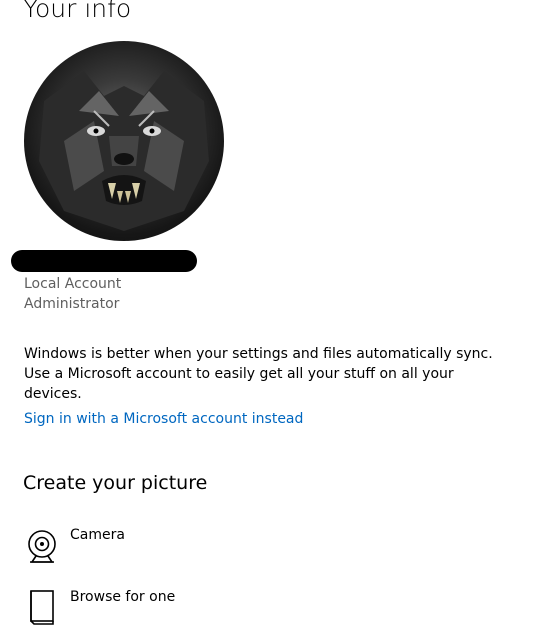 The width and height of the screenshot is (541, 635). I want to click on sync-message-line: devices., so click(53, 394).